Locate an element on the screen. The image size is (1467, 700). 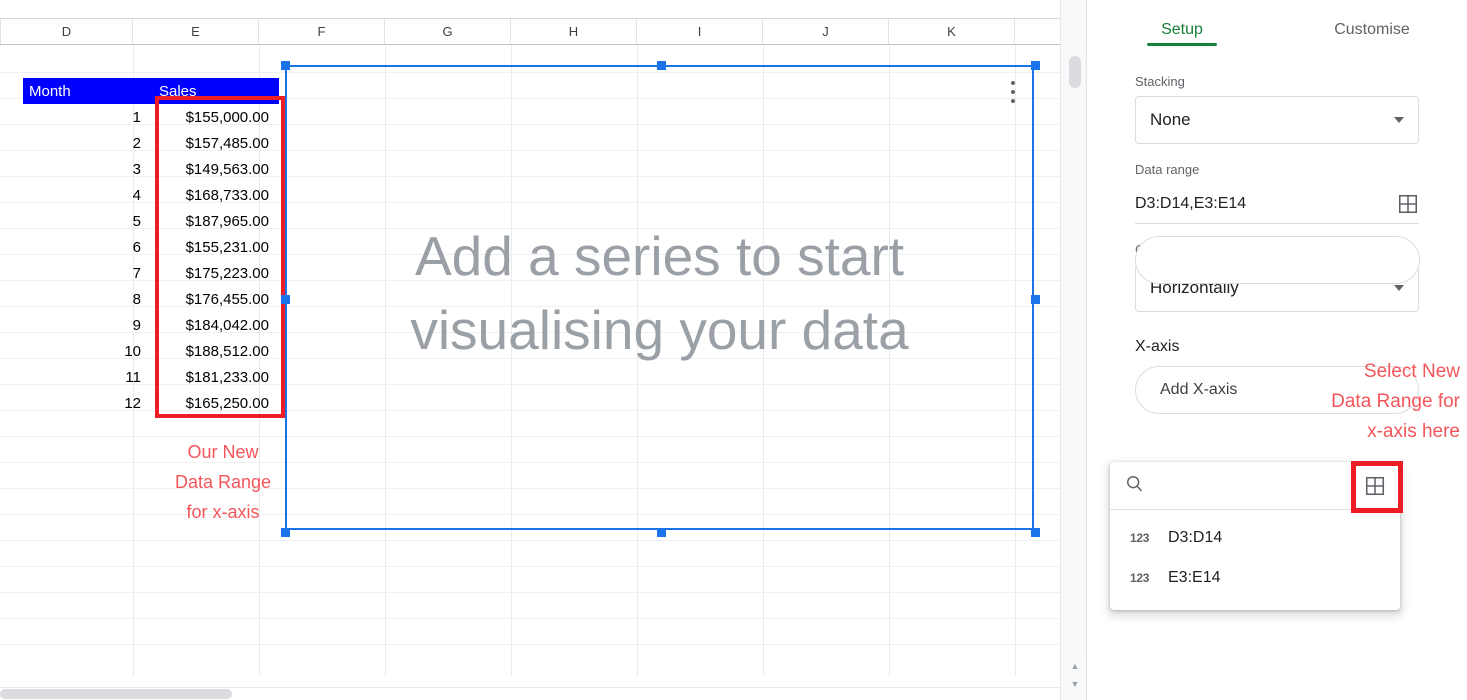
cell-month: 11 is located at coordinates (87, 377).